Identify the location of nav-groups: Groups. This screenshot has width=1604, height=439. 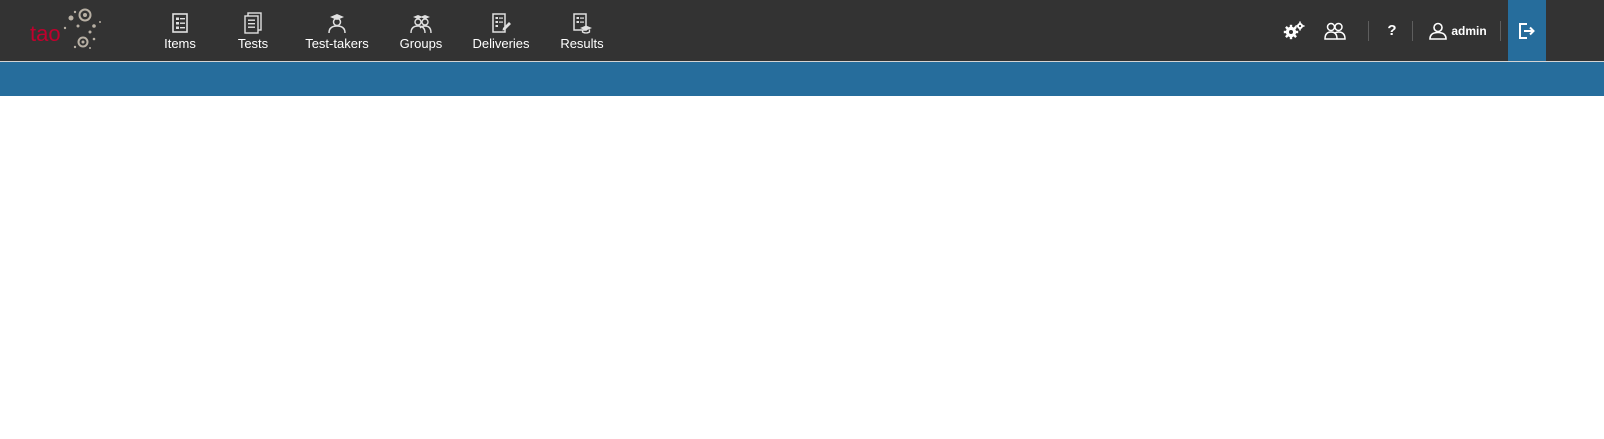
(421, 30).